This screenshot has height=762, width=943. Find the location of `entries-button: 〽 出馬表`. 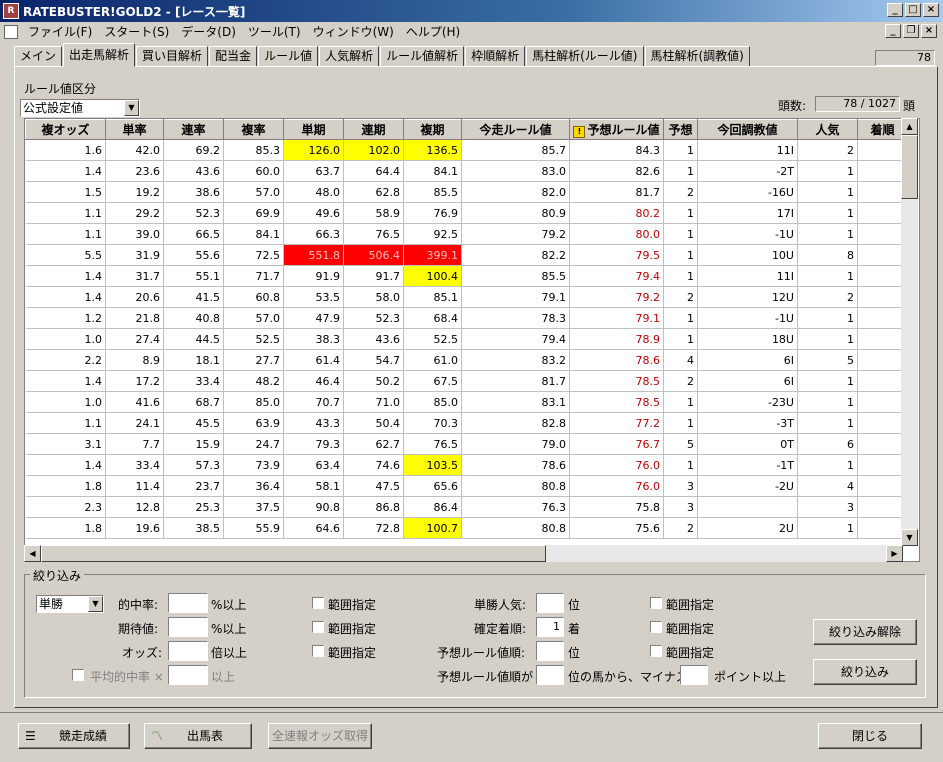

entries-button: 〽 出馬表 is located at coordinates (198, 736).